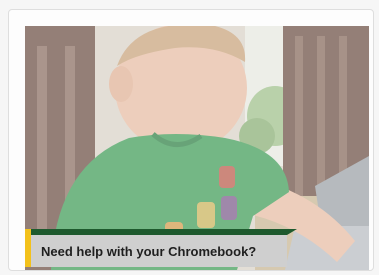  What do you see at coordinates (148, 251) in the screenshot?
I see `help-banner-label: Need help with your Chromebook?` at bounding box center [148, 251].